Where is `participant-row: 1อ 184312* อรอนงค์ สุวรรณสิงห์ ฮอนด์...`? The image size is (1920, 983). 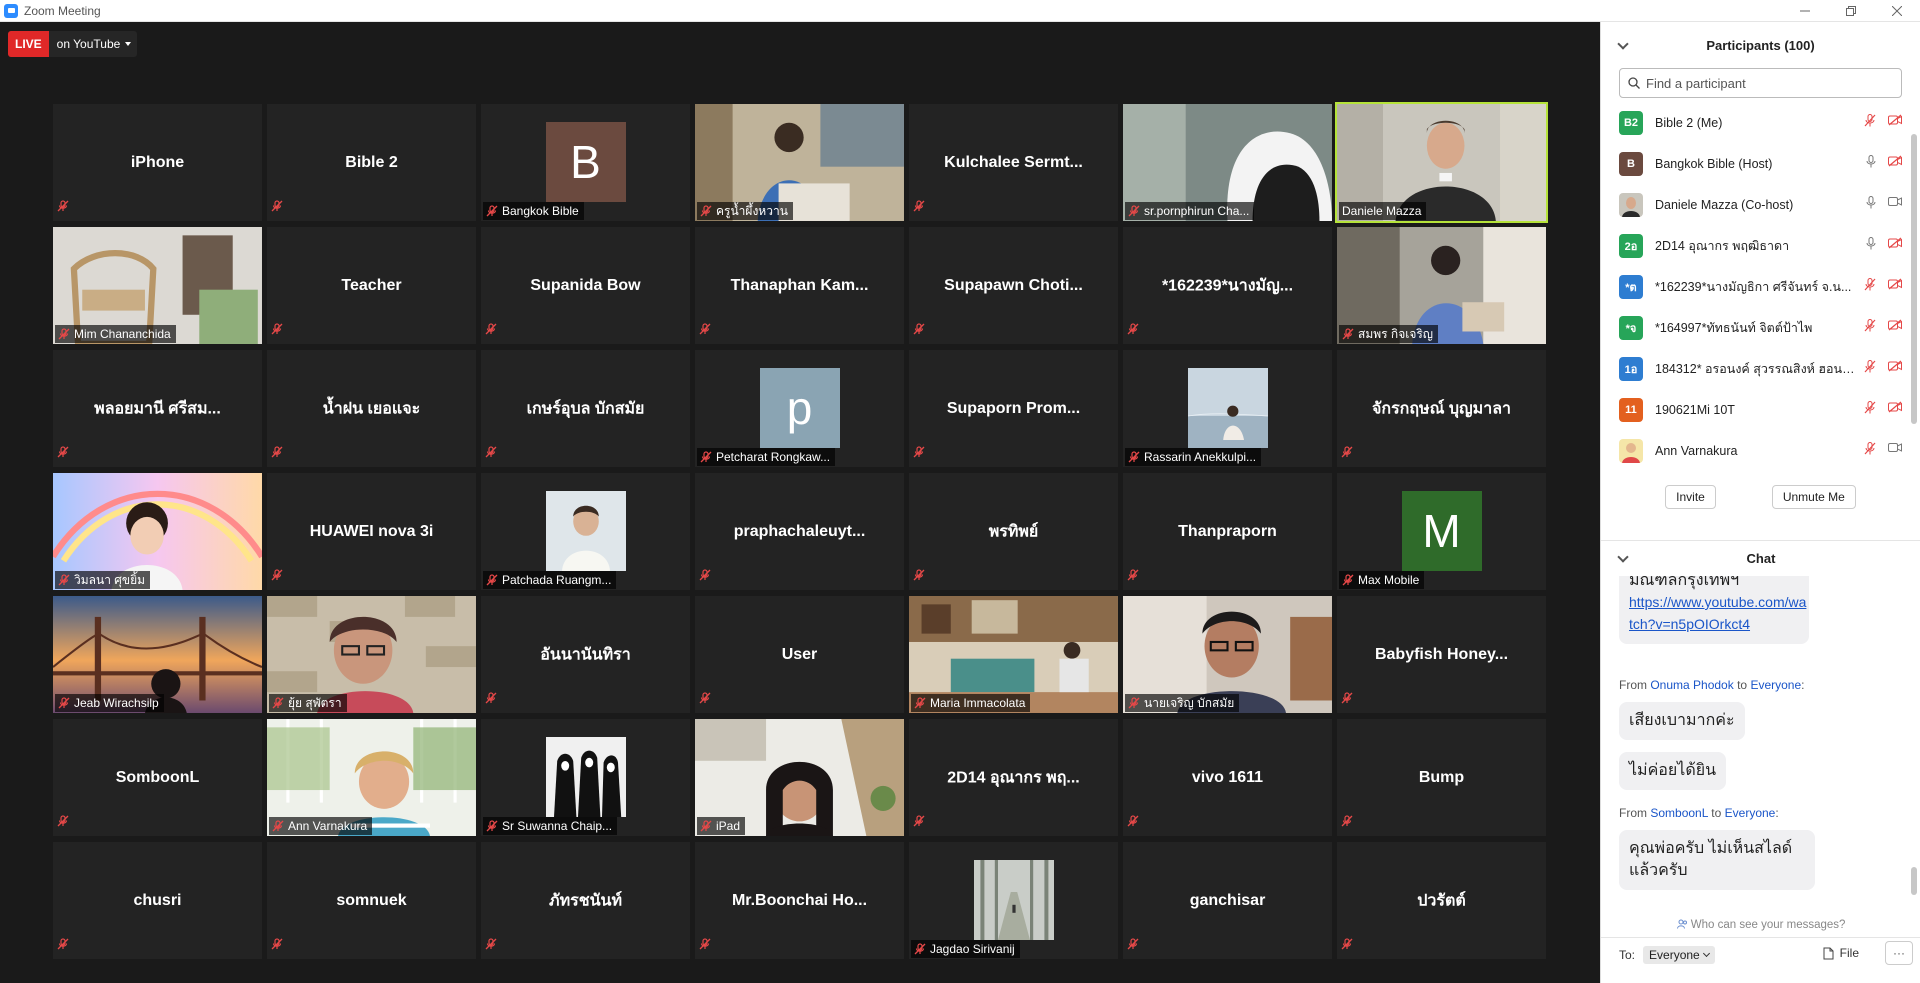
participant-row: 1อ 184312* อรอนงค์ สุวรรณสิงห์ ฮอนด์... is located at coordinates (1760, 368).